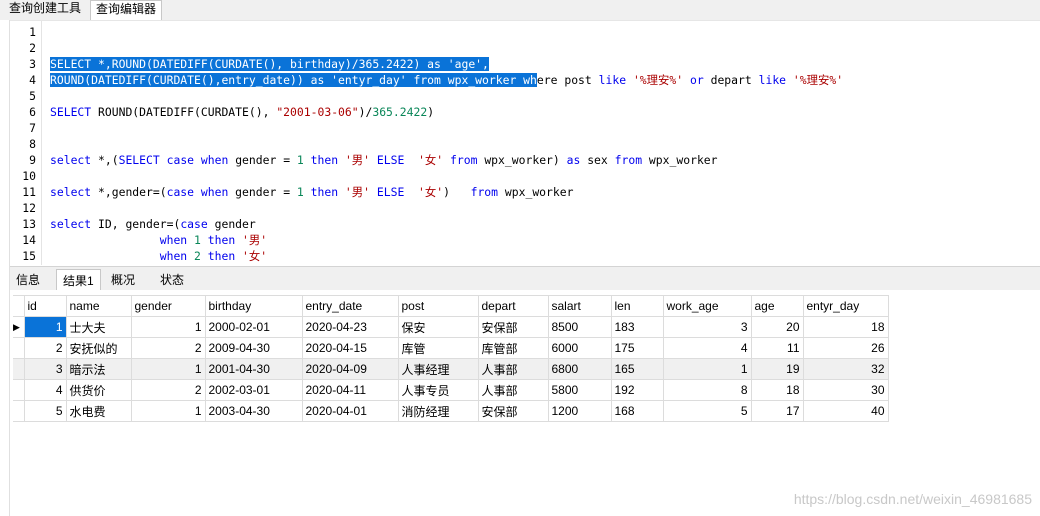 Image resolution: width=1040 pixels, height=516 pixels. What do you see at coordinates (513, 348) in the screenshot?
I see `cell-depart: 库管部` at bounding box center [513, 348].